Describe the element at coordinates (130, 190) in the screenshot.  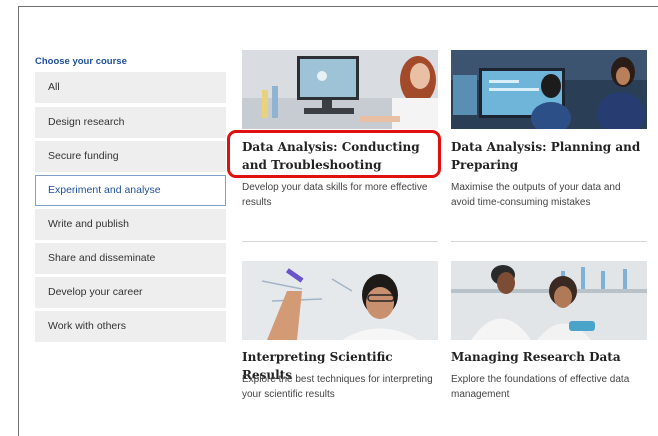
I see `sidebar-item-experiment-and-analyse: Experiment and analyse` at that location.